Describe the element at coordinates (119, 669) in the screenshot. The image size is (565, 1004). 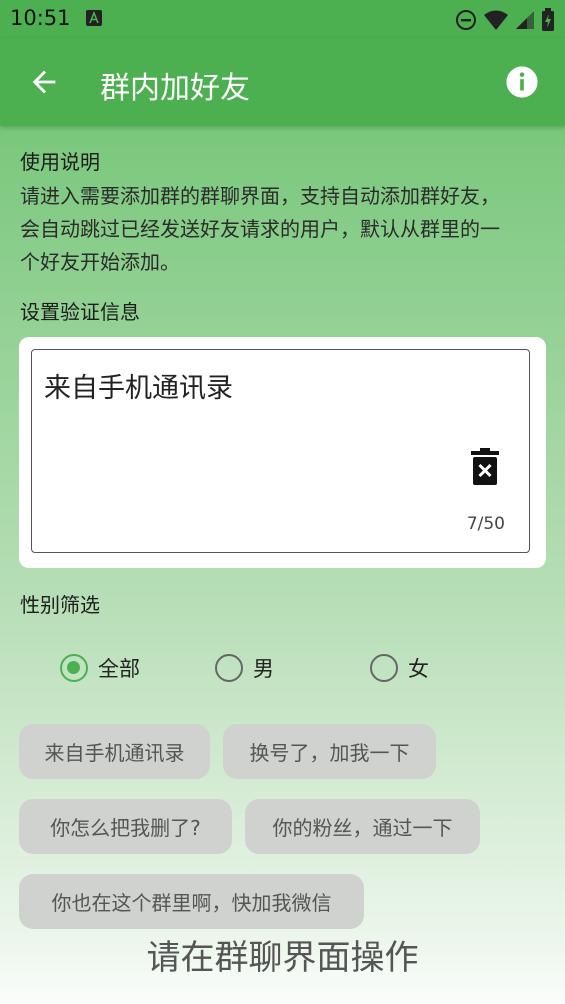
I see `radio-label: 全部` at that location.